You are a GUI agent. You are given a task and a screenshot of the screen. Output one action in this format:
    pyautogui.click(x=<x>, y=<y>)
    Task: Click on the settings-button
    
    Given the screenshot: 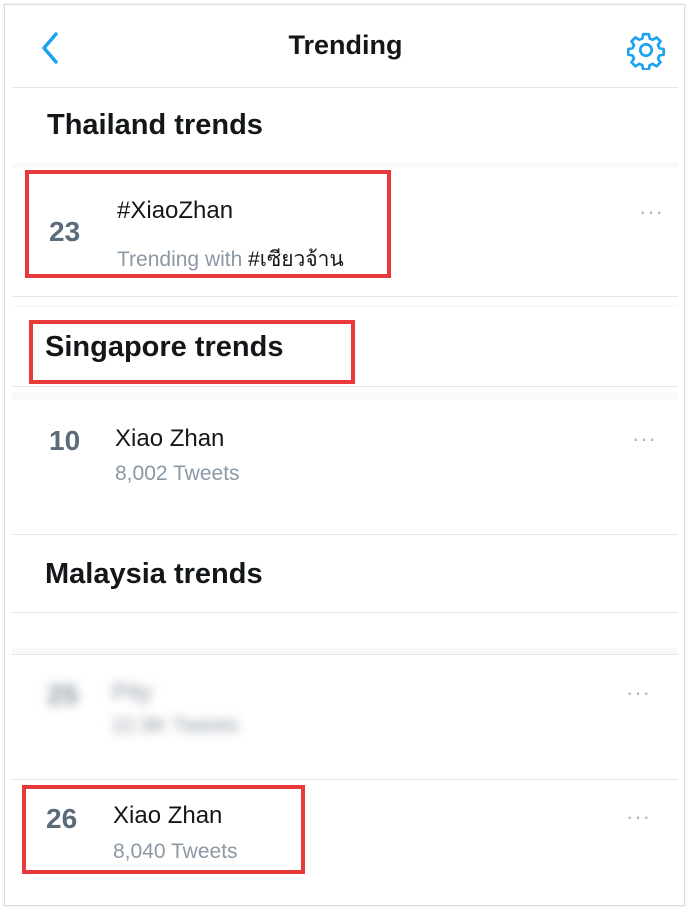 What is the action you would take?
    pyautogui.click(x=646, y=50)
    